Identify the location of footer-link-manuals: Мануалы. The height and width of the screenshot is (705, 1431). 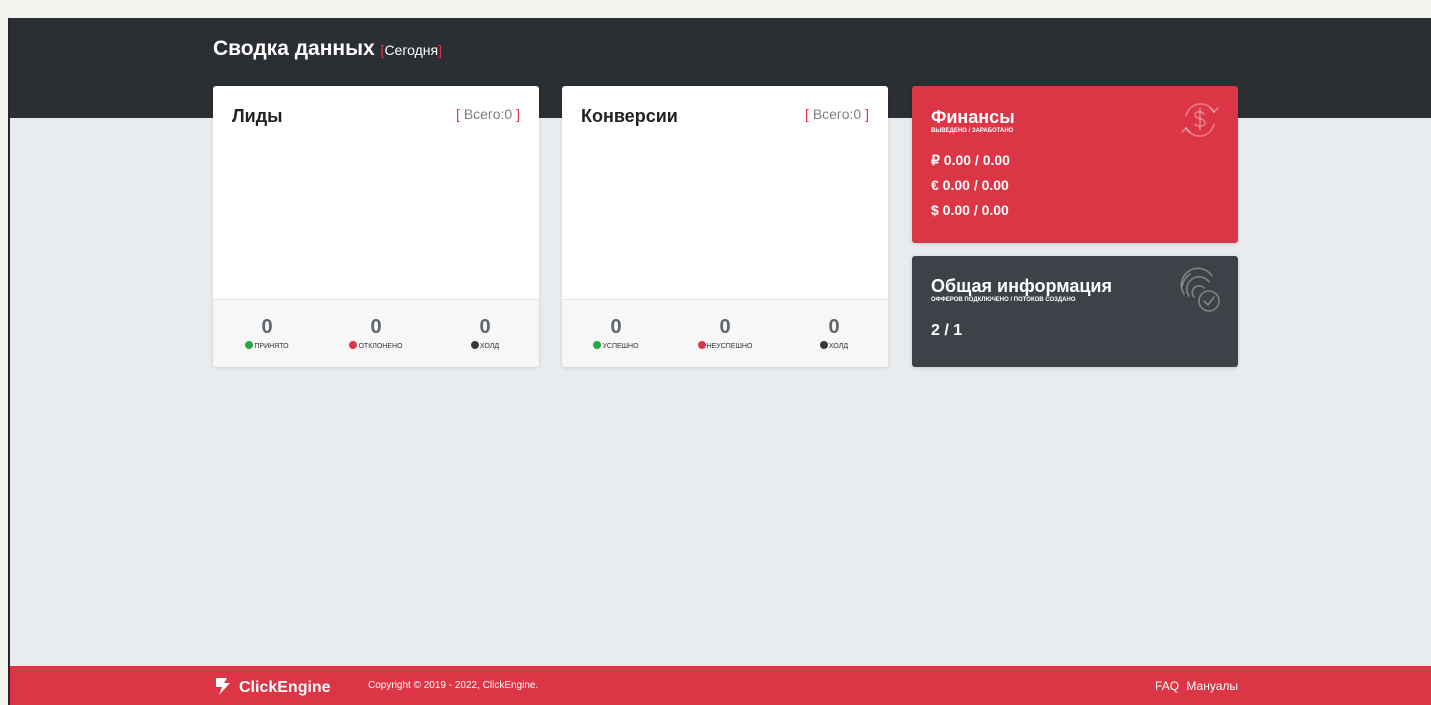
(1212, 686).